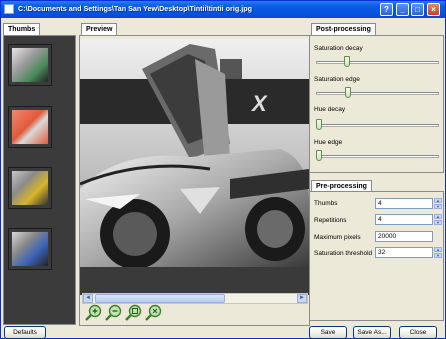  Describe the element at coordinates (404, 203) in the screenshot. I see `thumbs-input: 4` at that location.